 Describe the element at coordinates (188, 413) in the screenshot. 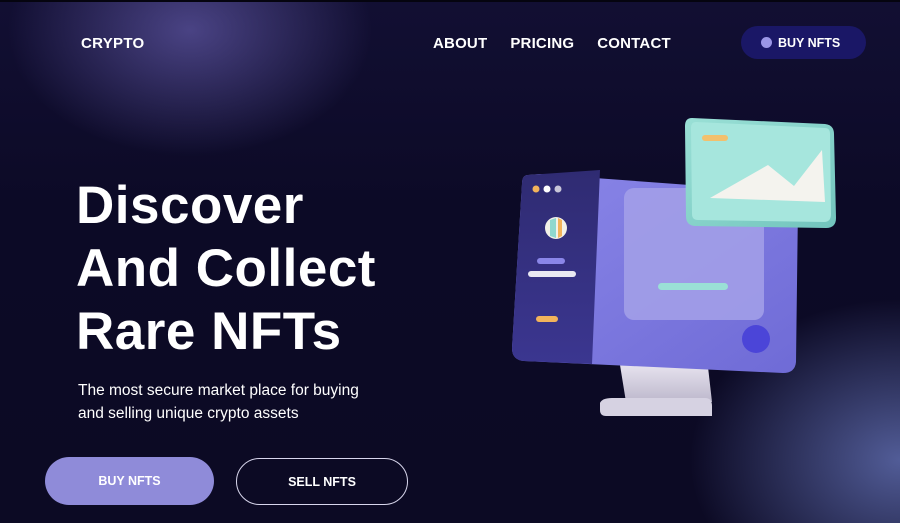

I see `hero-subtitle-line-2: and selling unique crypto assets` at that location.